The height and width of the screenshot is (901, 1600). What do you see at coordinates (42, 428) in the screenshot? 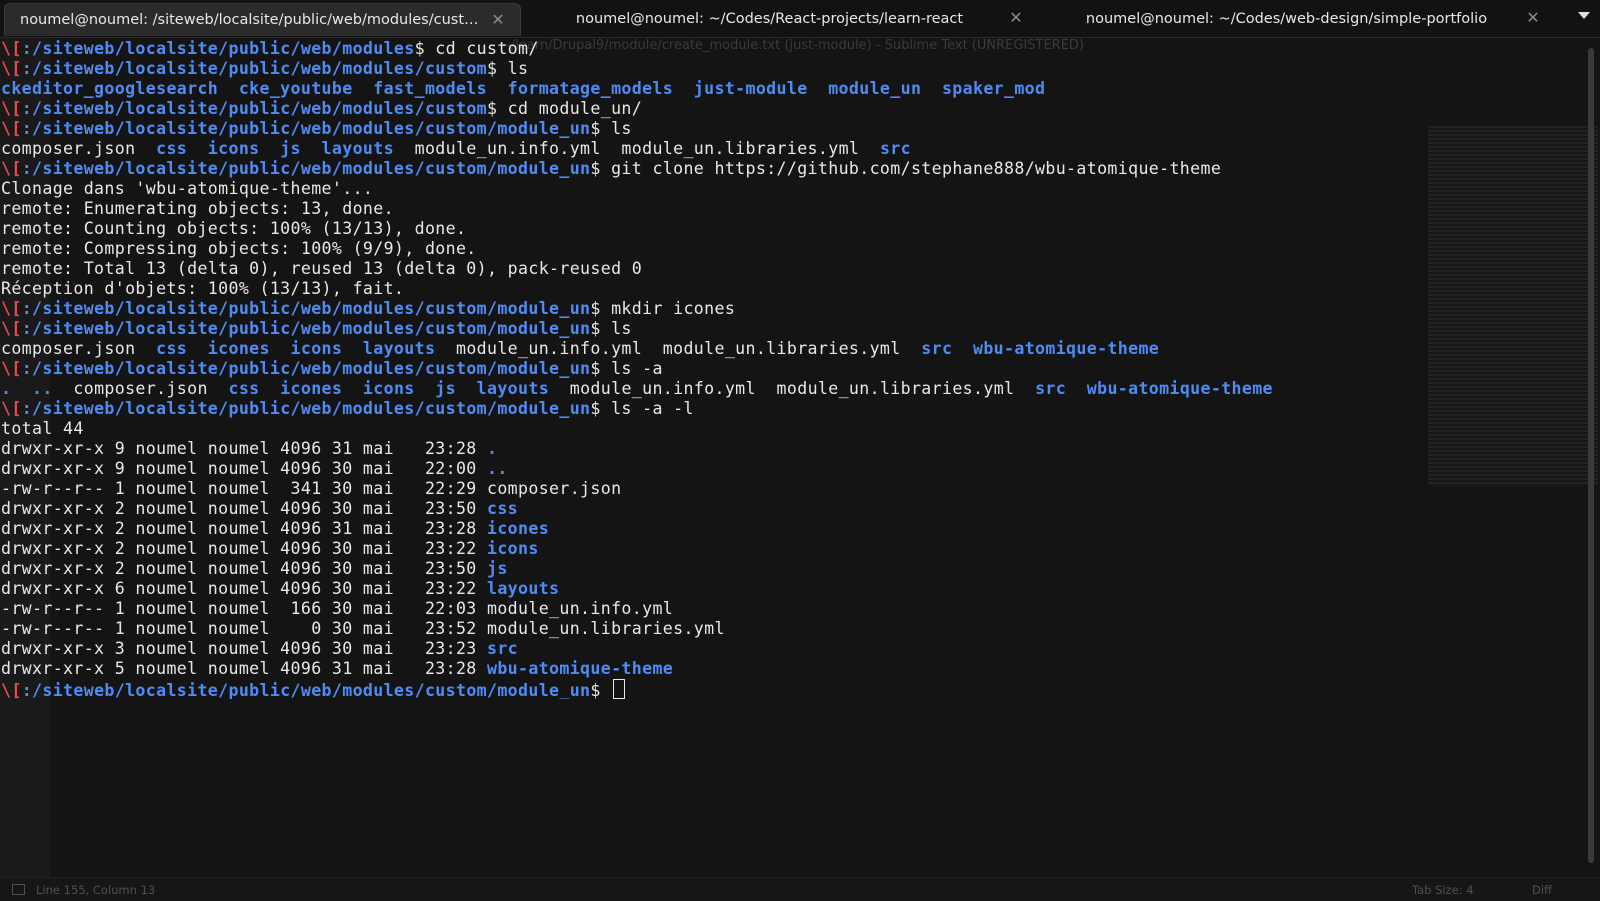
I see `output-text: total 44` at bounding box center [42, 428].